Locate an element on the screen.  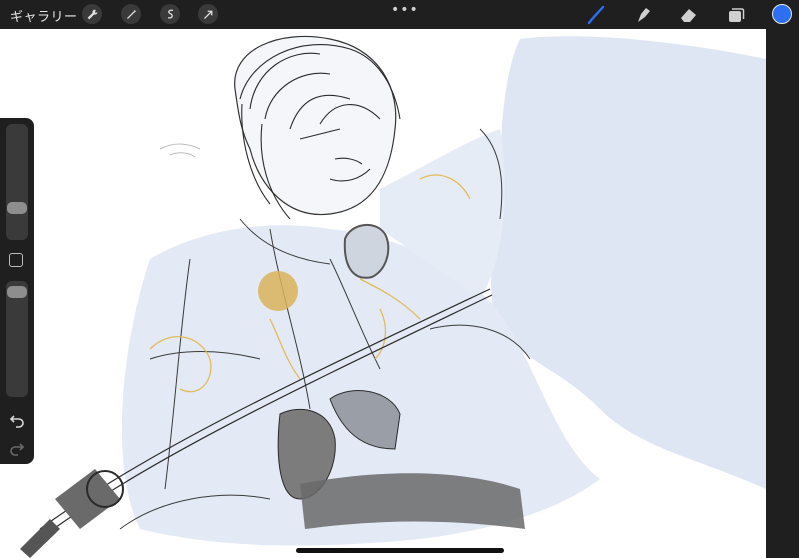
selection-button is located at coordinates (170, 14).